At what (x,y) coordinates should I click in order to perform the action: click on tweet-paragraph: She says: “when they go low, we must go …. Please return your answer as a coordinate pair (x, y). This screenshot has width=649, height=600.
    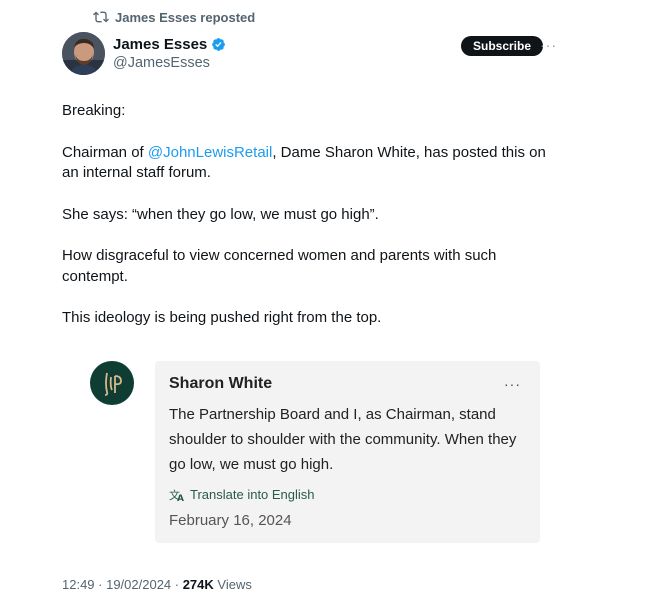
    Looking at the image, I should click on (220, 214).